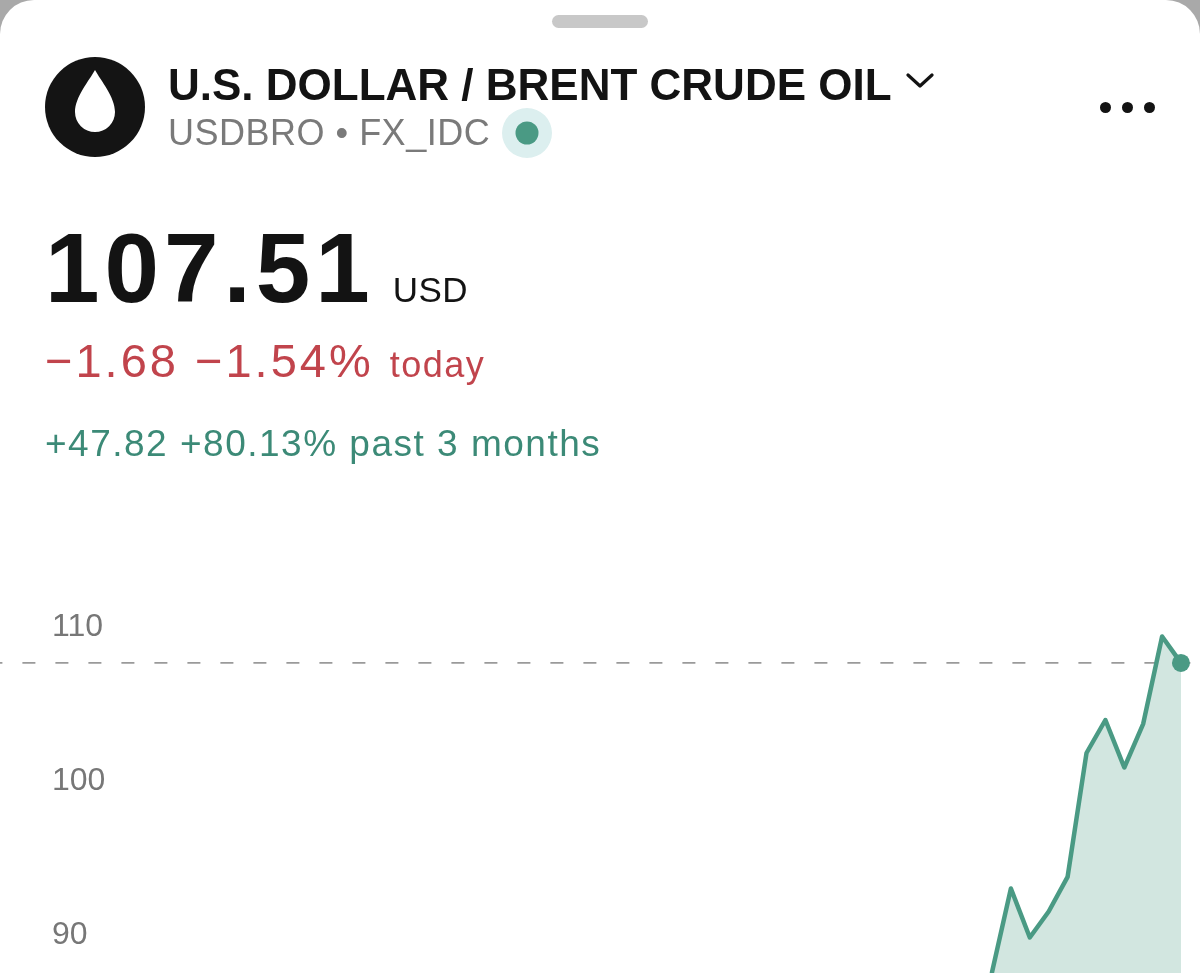 The height and width of the screenshot is (973, 1200). Describe the element at coordinates (265, 361) in the screenshot. I see `daily-change-text: −1.68 −1.54% today` at that location.